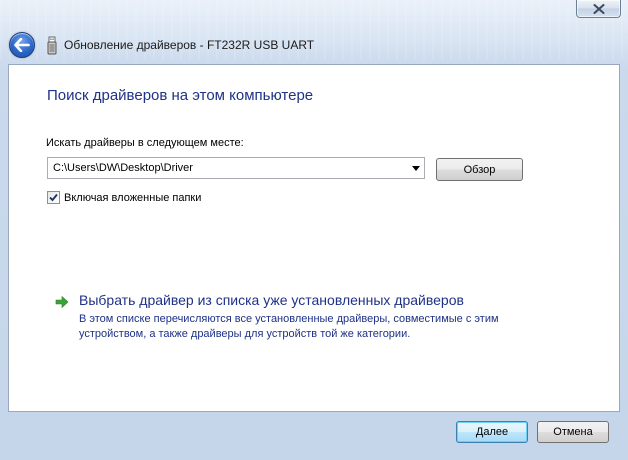 The width and height of the screenshot is (628, 460). I want to click on checkmark-icon, so click(53, 197).